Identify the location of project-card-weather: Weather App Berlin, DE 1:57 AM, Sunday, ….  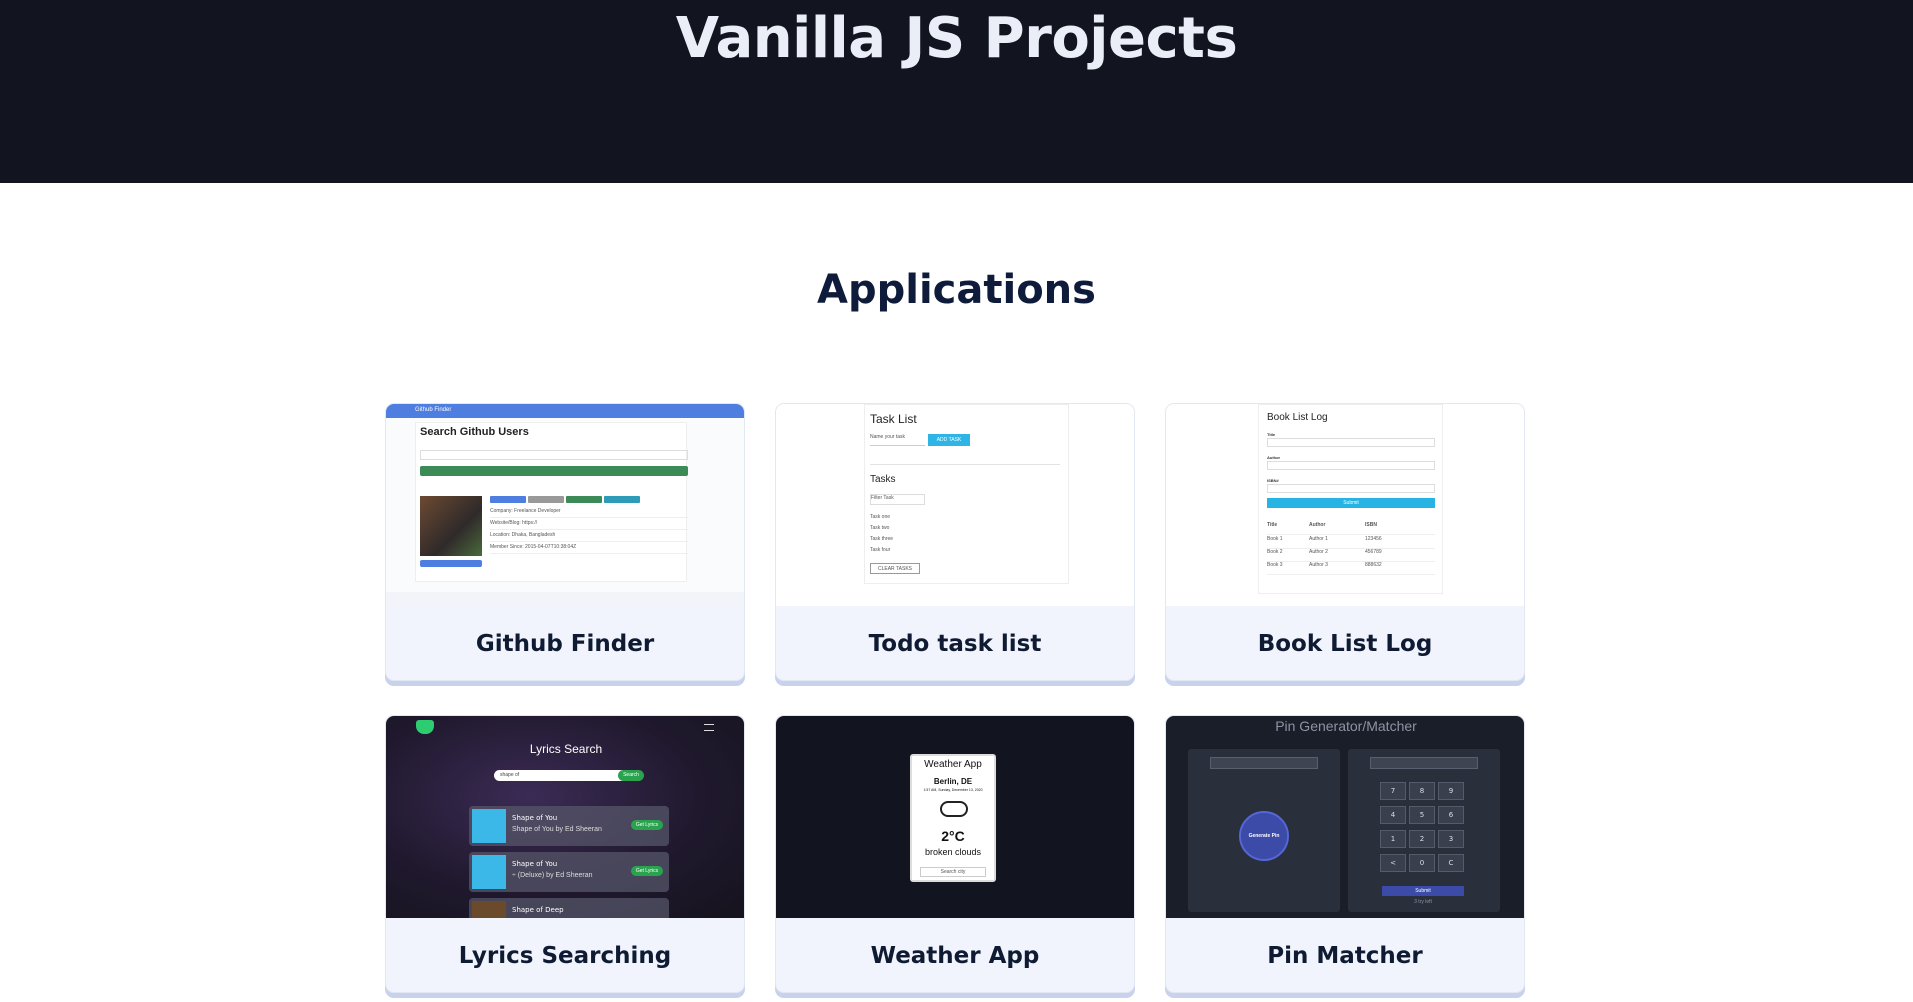
(955, 854).